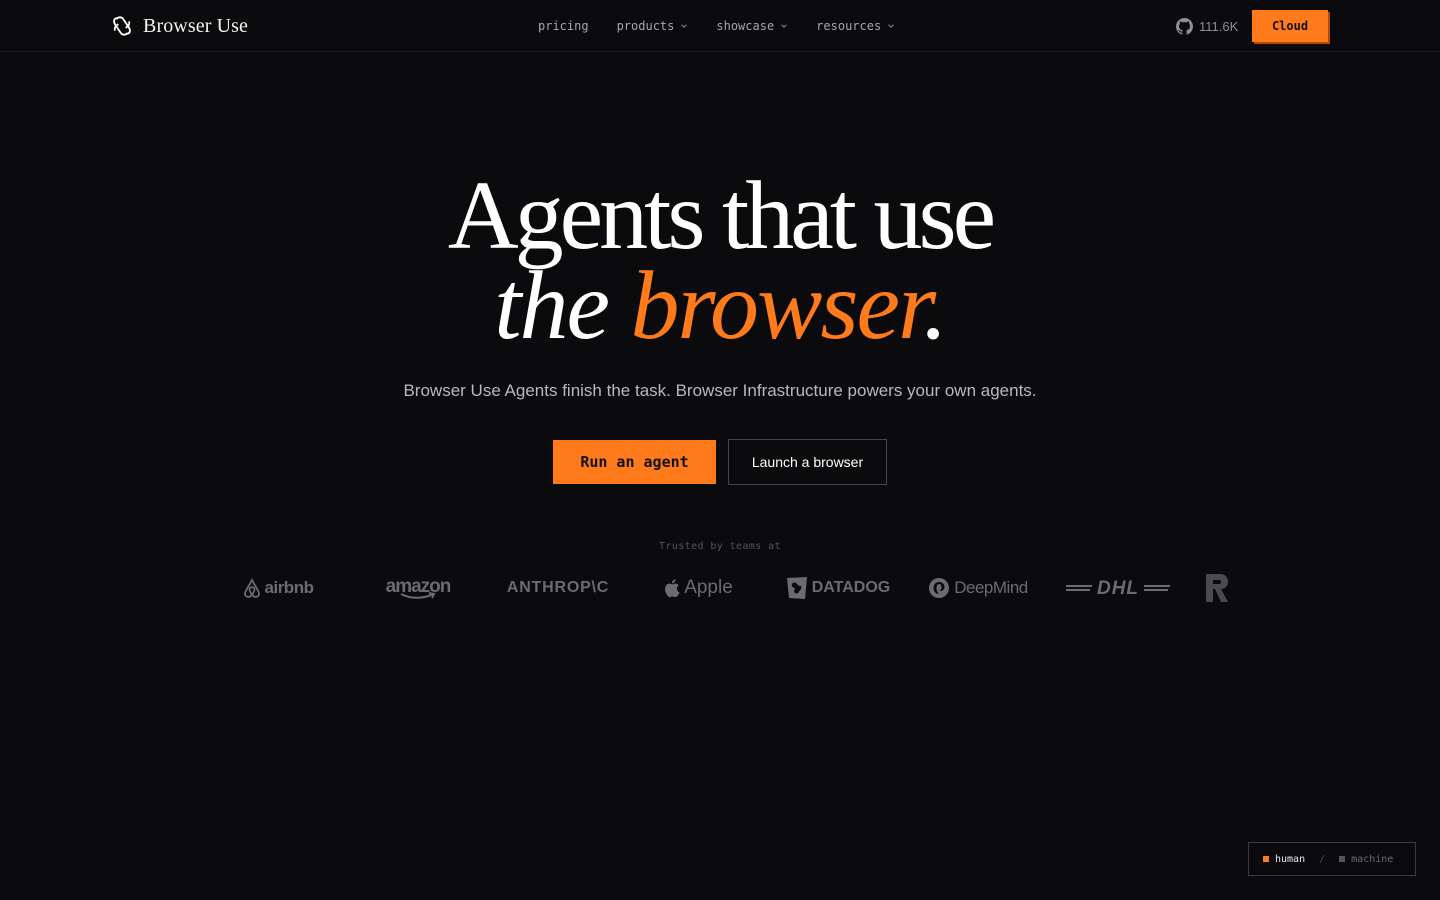  I want to click on anthropic-logo-text: ANTHROP\C, so click(558, 587).